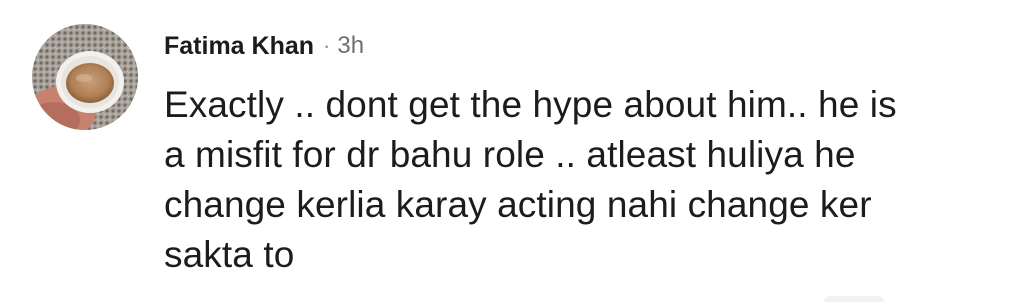 The width and height of the screenshot is (1024, 302). I want to click on avatar, so click(85, 77).